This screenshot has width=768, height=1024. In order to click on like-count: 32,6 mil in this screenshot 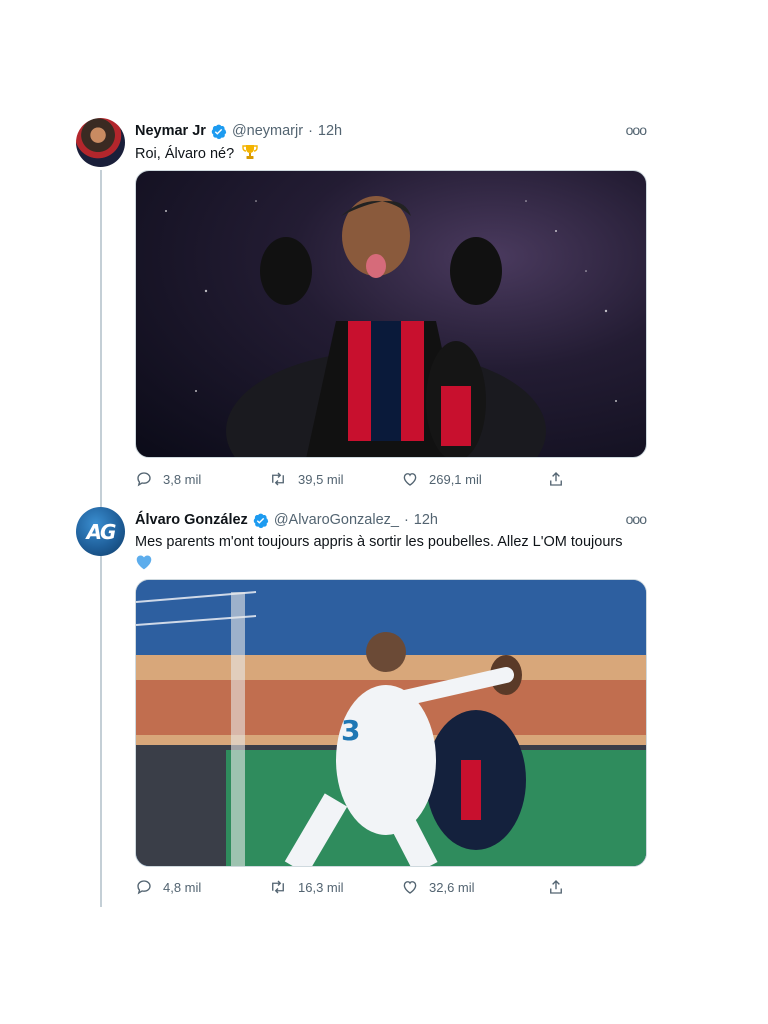, I will do `click(452, 887)`.